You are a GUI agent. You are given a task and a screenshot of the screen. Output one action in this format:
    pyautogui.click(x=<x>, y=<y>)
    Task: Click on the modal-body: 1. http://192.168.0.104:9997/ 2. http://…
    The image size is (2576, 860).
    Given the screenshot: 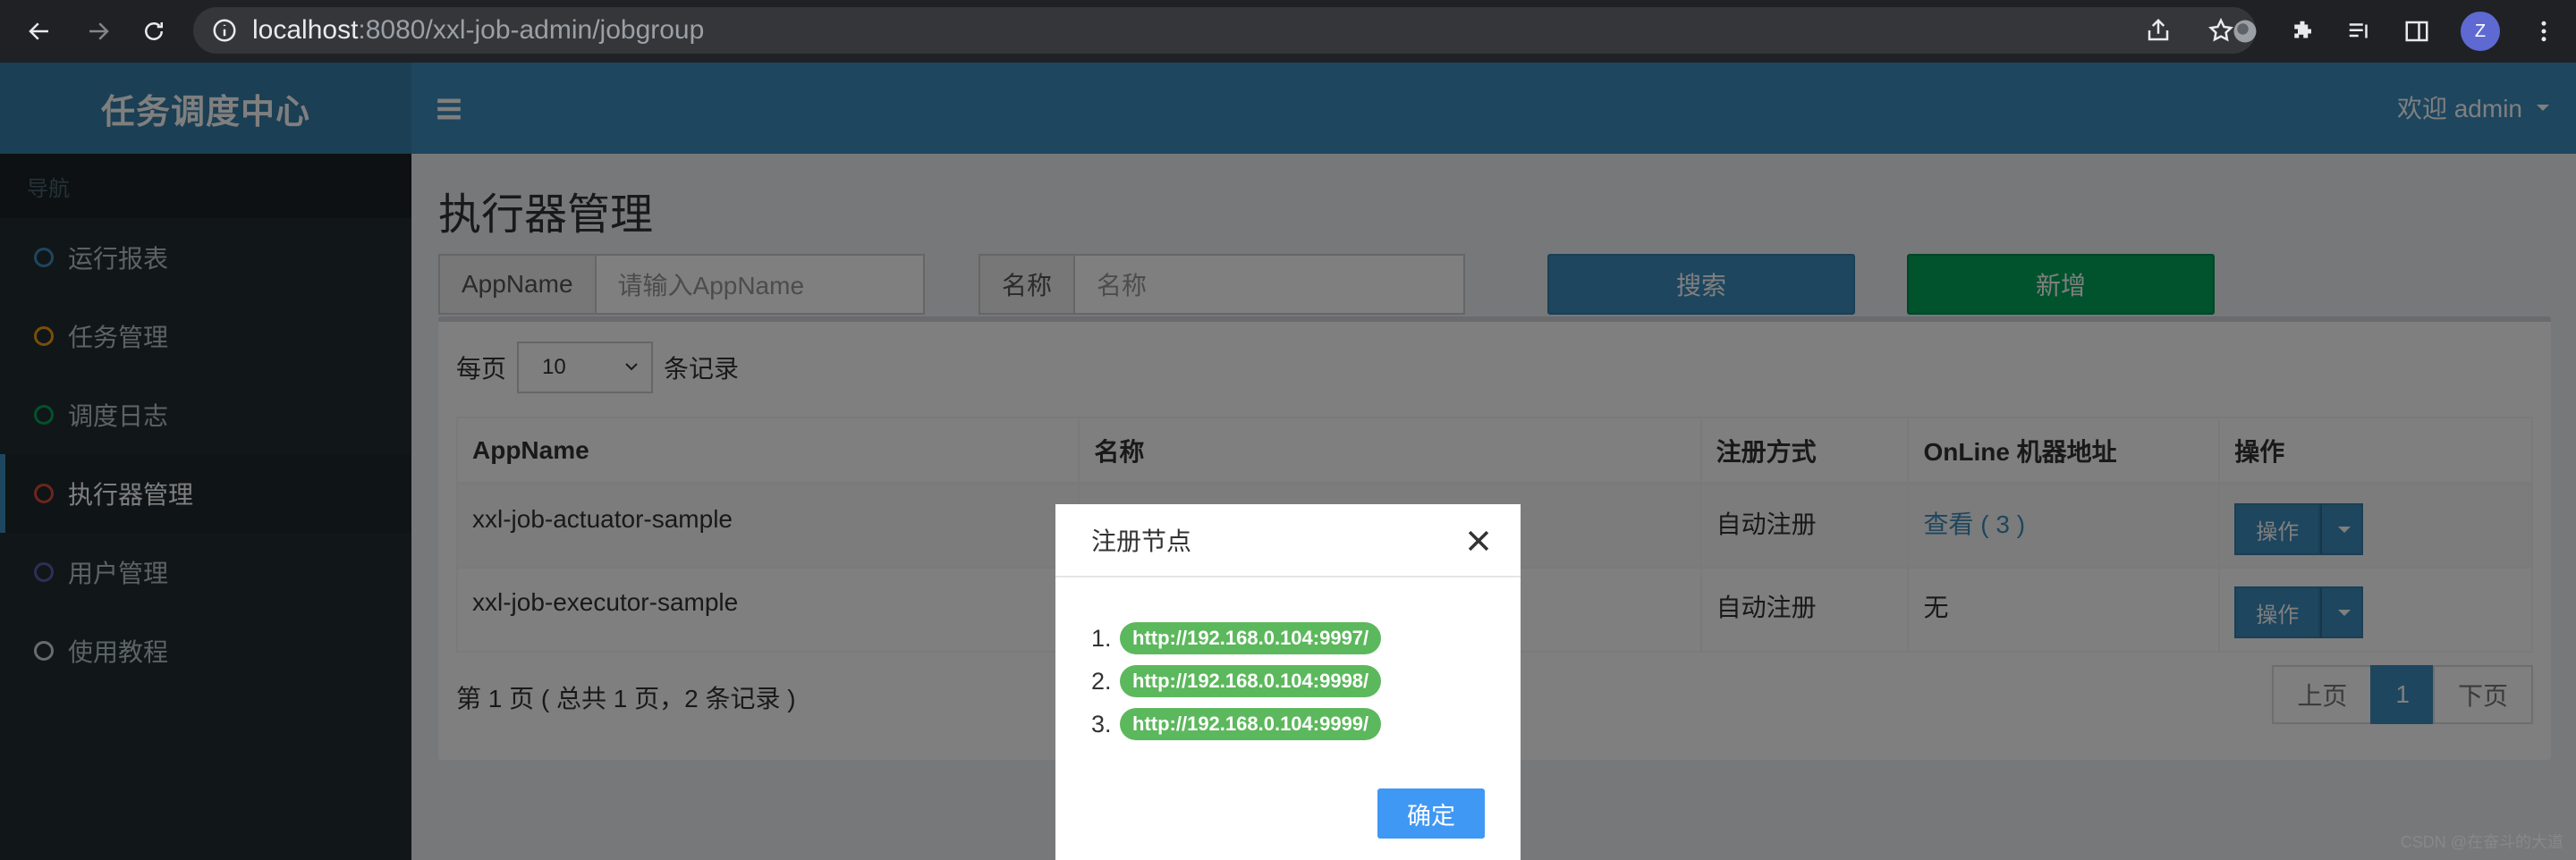 What is the action you would take?
    pyautogui.click(x=1288, y=662)
    